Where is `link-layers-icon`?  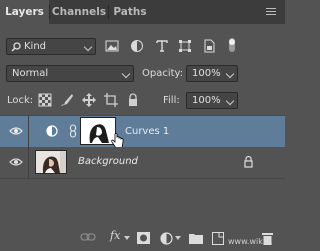 link-layers-icon is located at coordinates (88, 237).